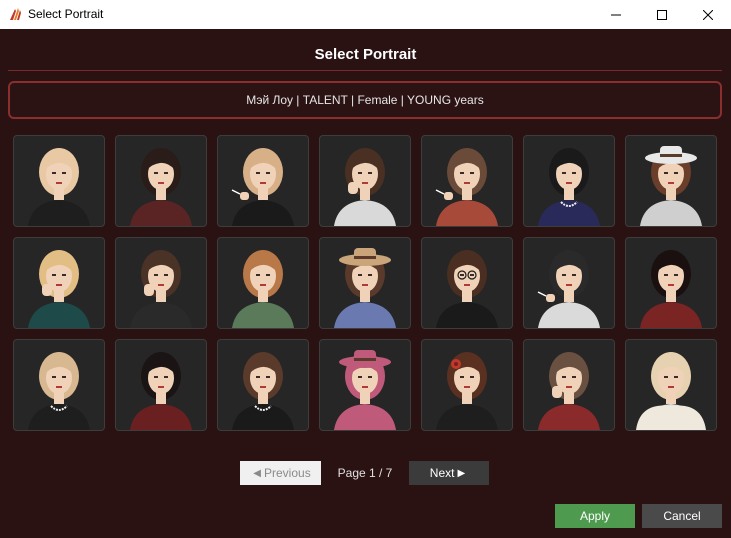  I want to click on next-button: Next ▶, so click(449, 473).